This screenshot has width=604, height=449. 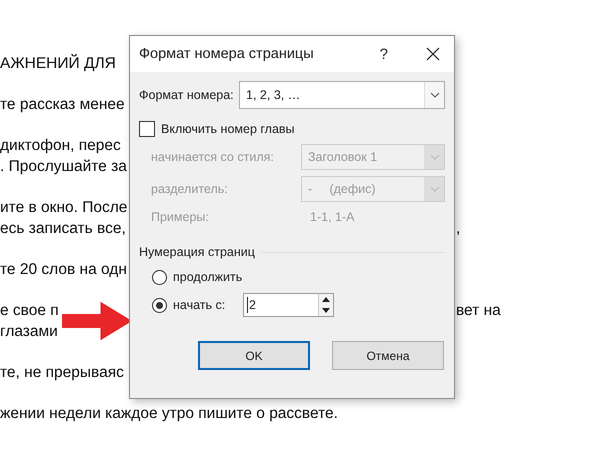 What do you see at coordinates (388, 355) in the screenshot?
I see `dialog-button: Отмена` at bounding box center [388, 355].